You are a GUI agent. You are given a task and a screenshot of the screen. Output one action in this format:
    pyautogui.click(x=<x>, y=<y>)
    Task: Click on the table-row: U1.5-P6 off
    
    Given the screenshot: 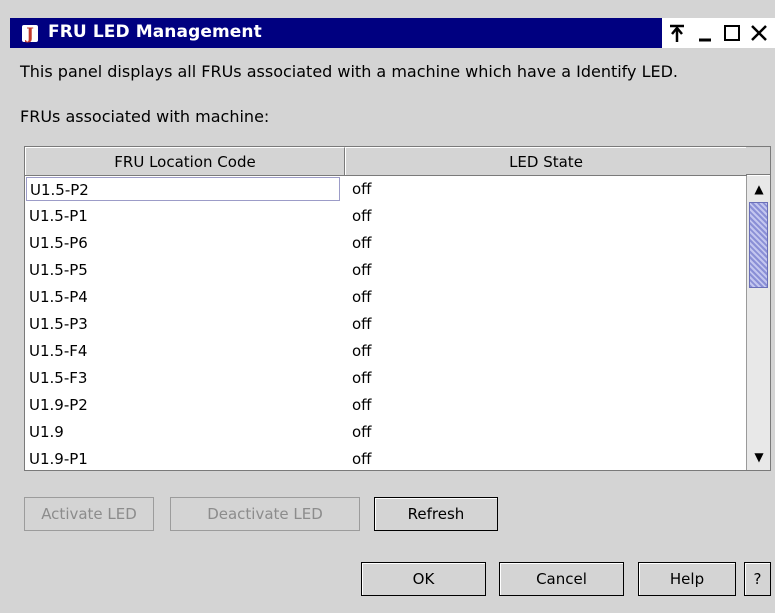 What is the action you would take?
    pyautogui.click(x=386, y=243)
    